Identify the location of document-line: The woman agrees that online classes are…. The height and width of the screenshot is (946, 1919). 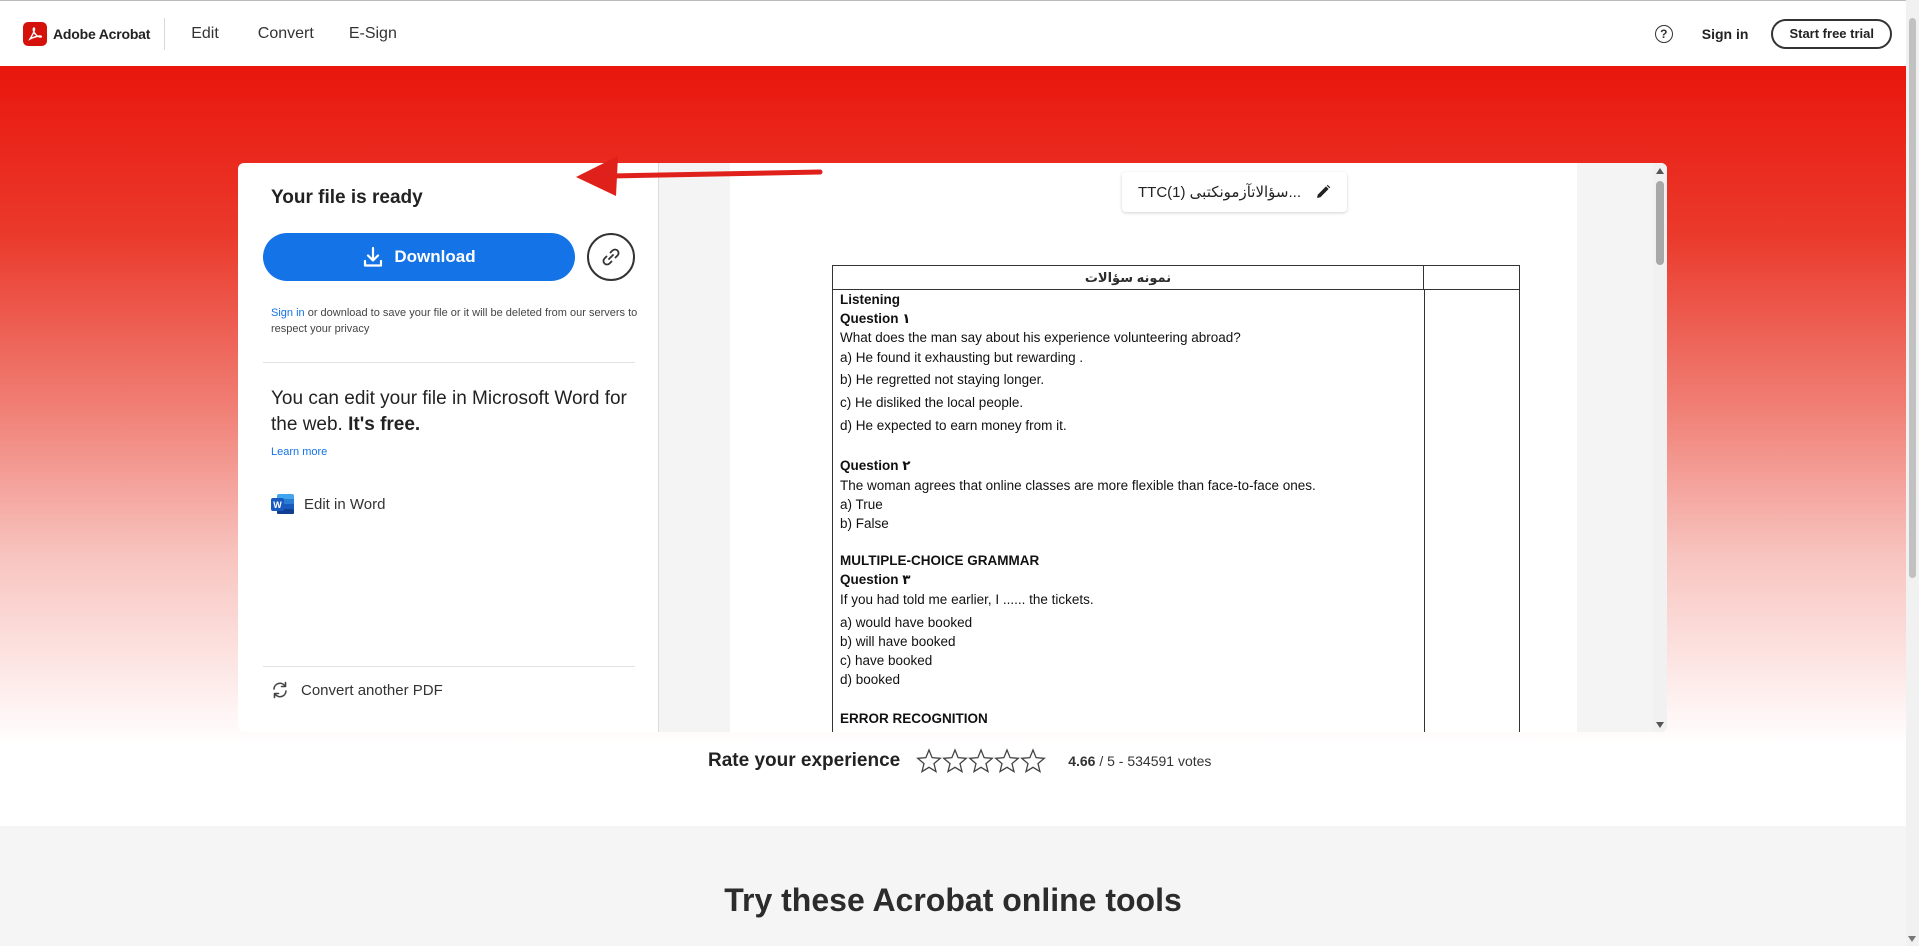
(1078, 485).